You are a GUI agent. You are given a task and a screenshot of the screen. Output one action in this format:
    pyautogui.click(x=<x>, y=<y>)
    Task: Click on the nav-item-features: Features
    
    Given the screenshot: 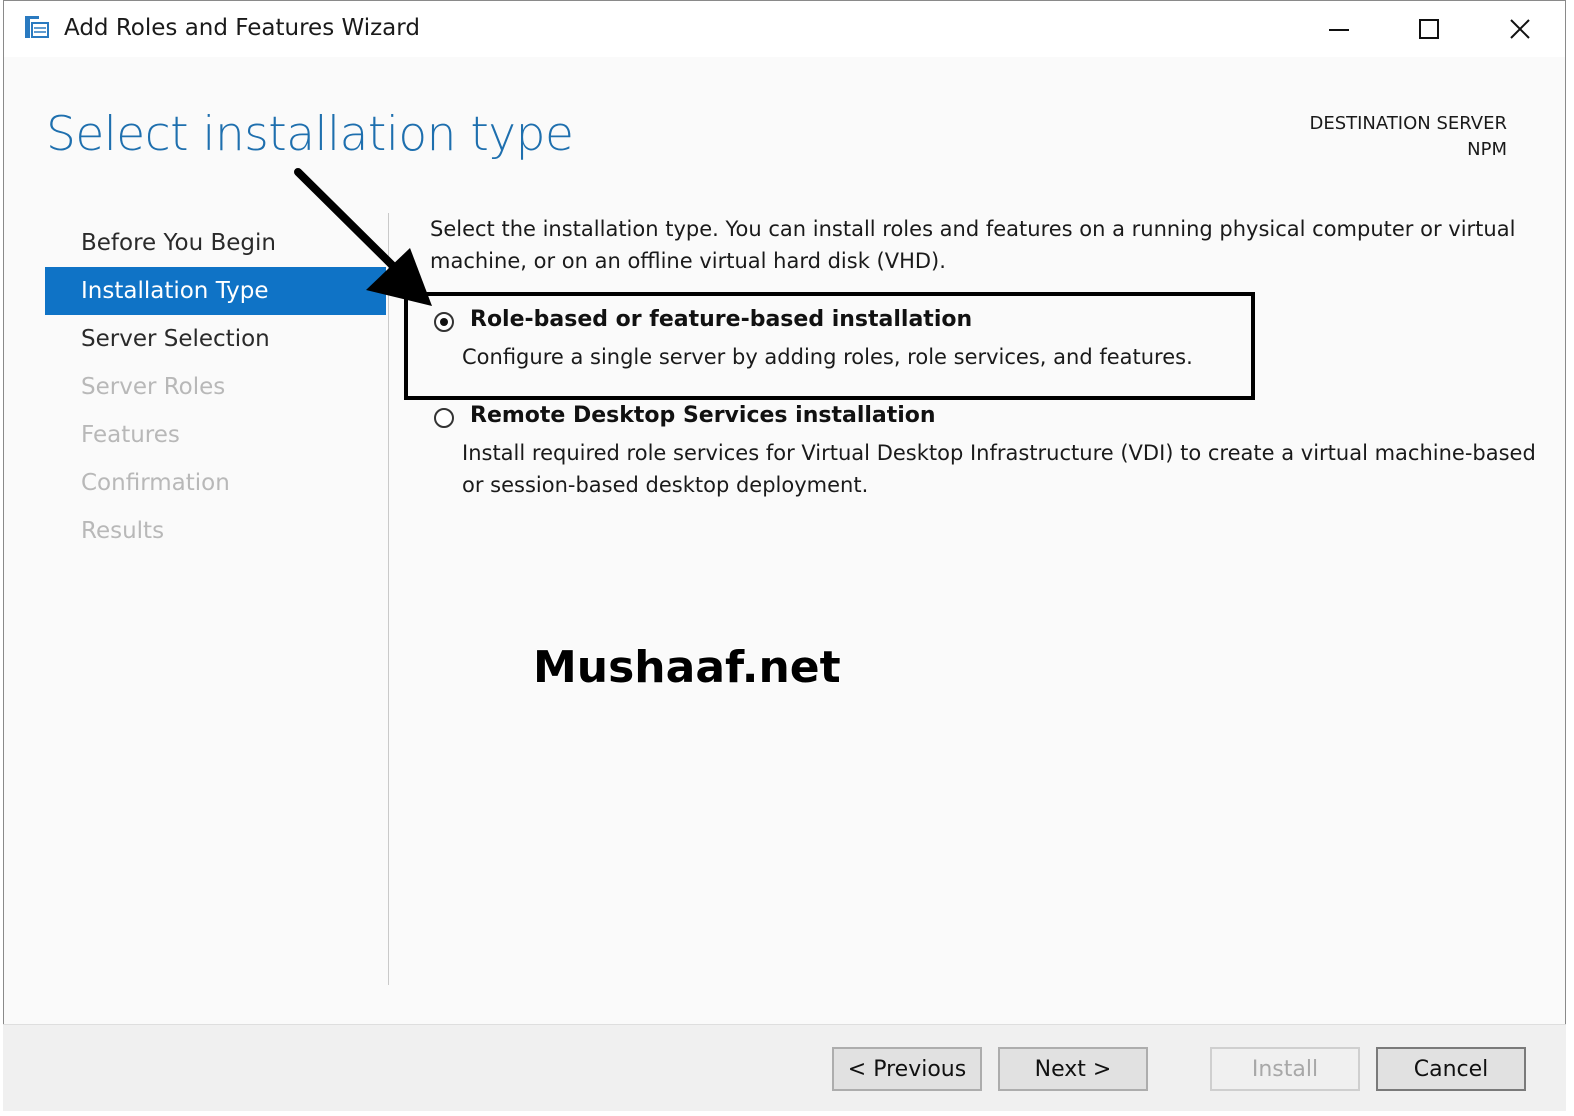 What is the action you would take?
    pyautogui.click(x=130, y=435)
    